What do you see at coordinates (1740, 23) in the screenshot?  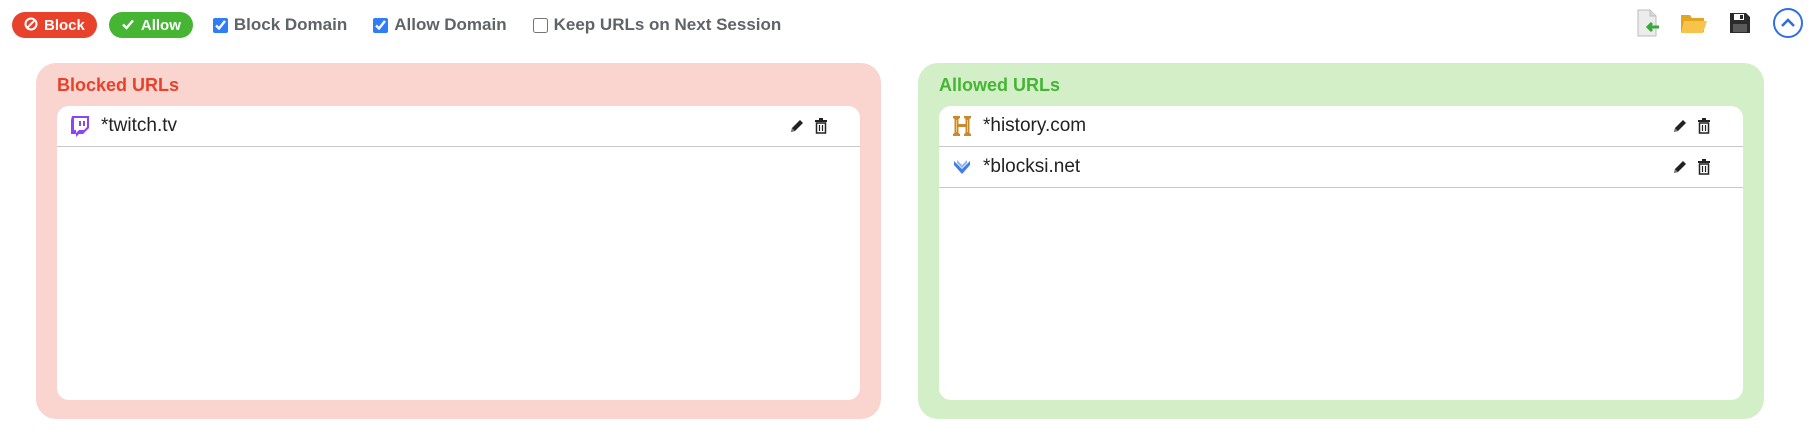 I see `save-icon` at bounding box center [1740, 23].